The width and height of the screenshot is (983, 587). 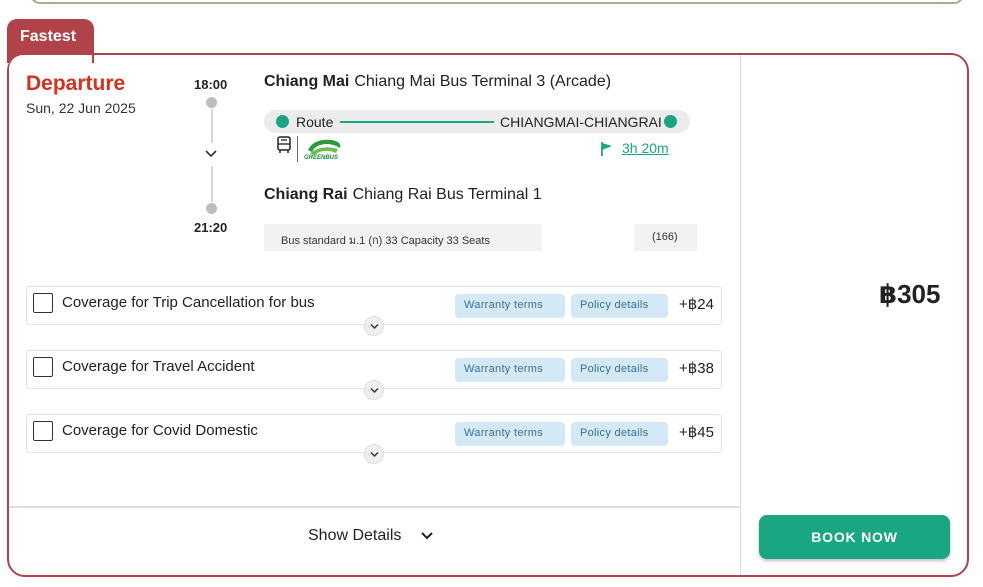 I want to click on route-label: Route, so click(x=315, y=122).